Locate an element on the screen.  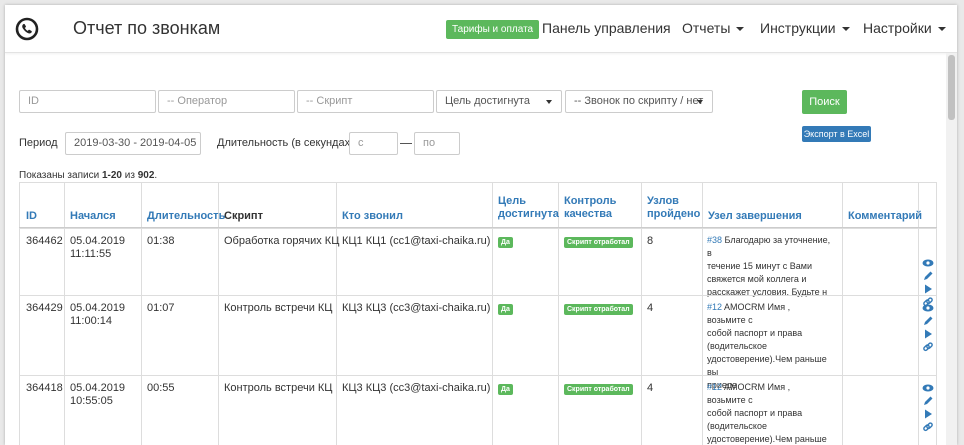
tariffs-button: Тарифы и оплата is located at coordinates (493, 29).